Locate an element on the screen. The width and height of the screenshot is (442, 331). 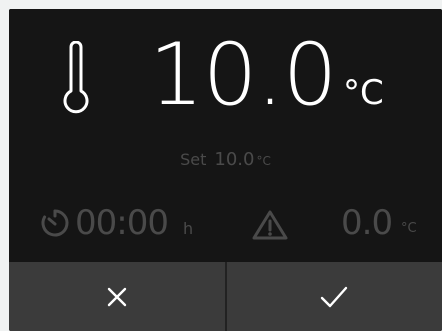
setpoint: Set 10.0 °C is located at coordinates (225, 160).